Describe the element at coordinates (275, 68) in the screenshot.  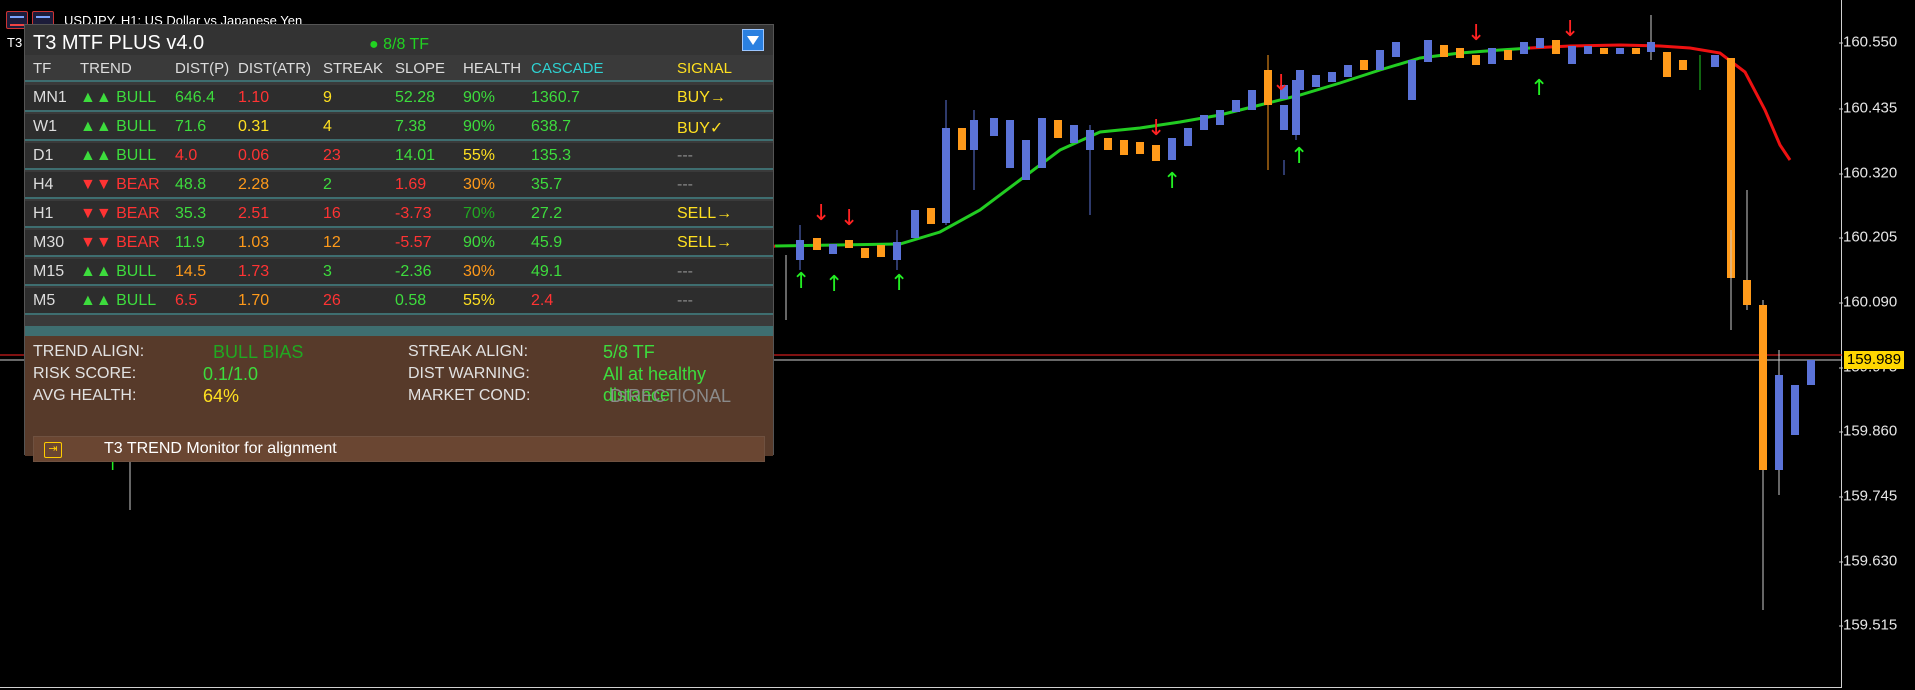
I see `header-dist-atr: DIST(ATR)` at that location.